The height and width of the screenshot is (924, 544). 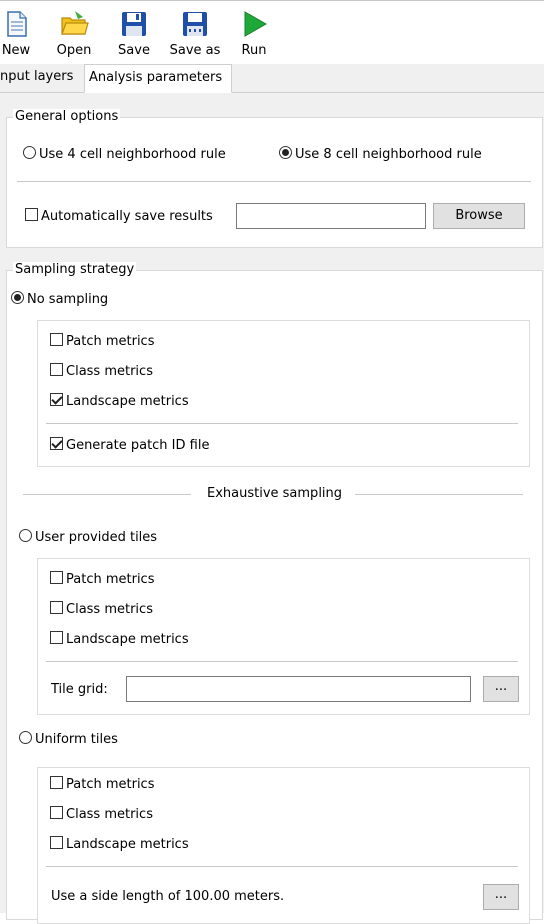 What do you see at coordinates (74, 50) in the screenshot?
I see `open-label: Open` at bounding box center [74, 50].